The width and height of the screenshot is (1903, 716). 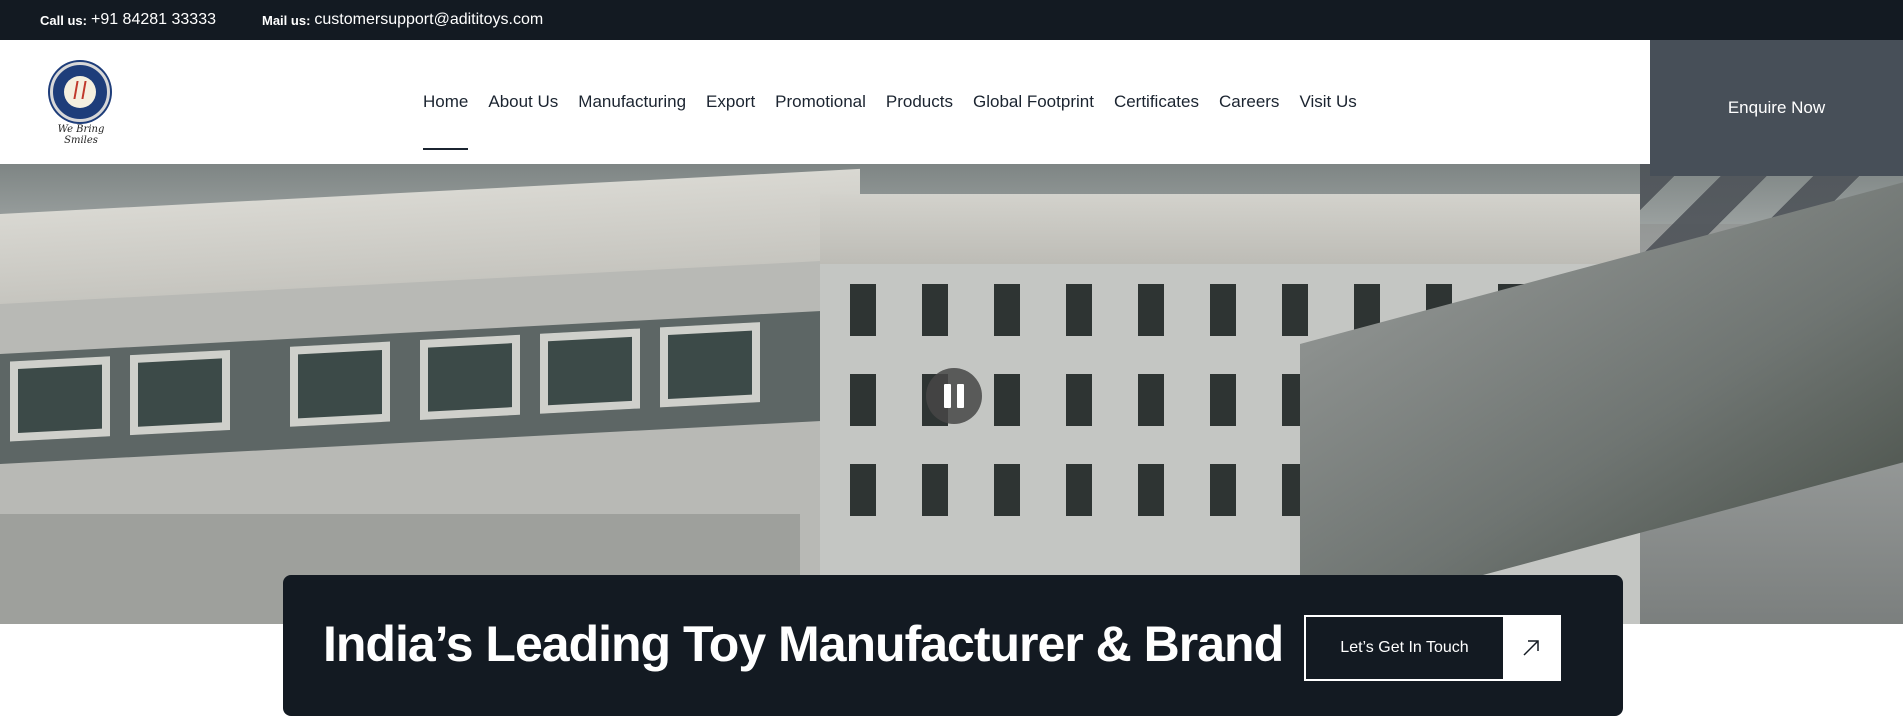 I want to click on nav-item-certificates: Certificates, so click(x=1156, y=102).